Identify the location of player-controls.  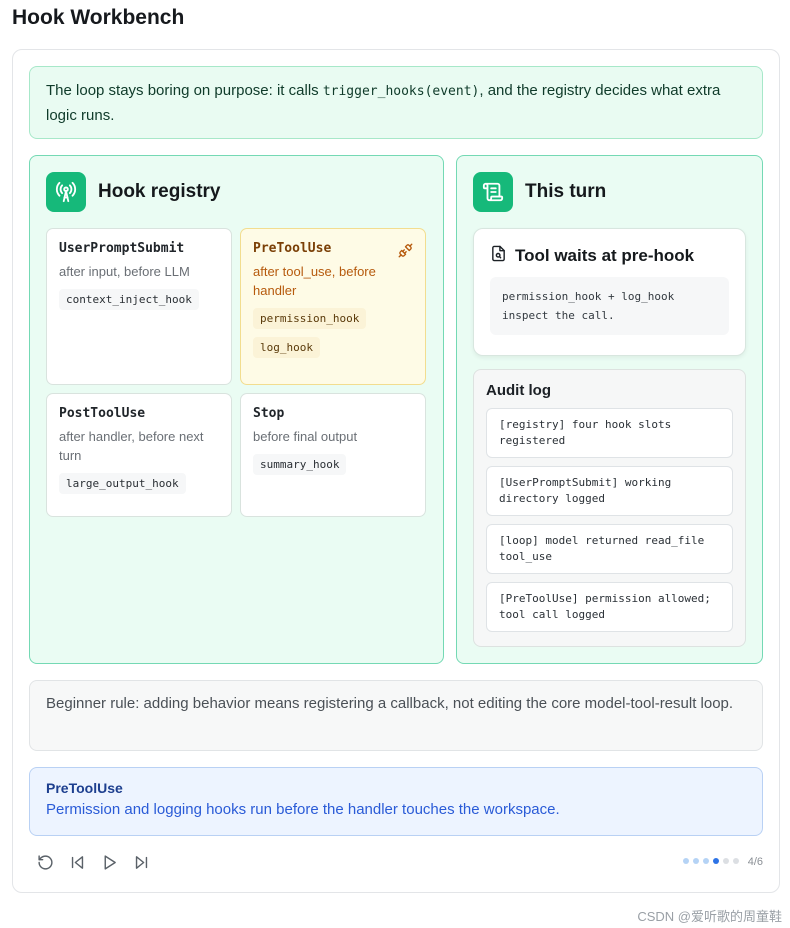
(93, 862).